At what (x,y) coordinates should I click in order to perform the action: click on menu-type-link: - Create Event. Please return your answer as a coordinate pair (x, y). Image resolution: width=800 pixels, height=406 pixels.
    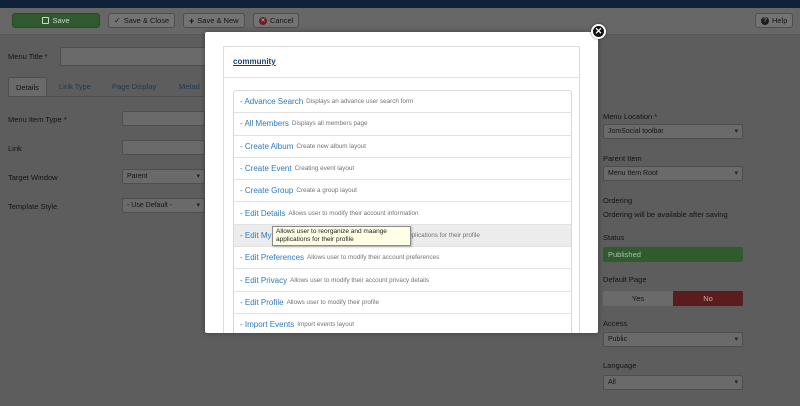
    Looking at the image, I should click on (266, 168).